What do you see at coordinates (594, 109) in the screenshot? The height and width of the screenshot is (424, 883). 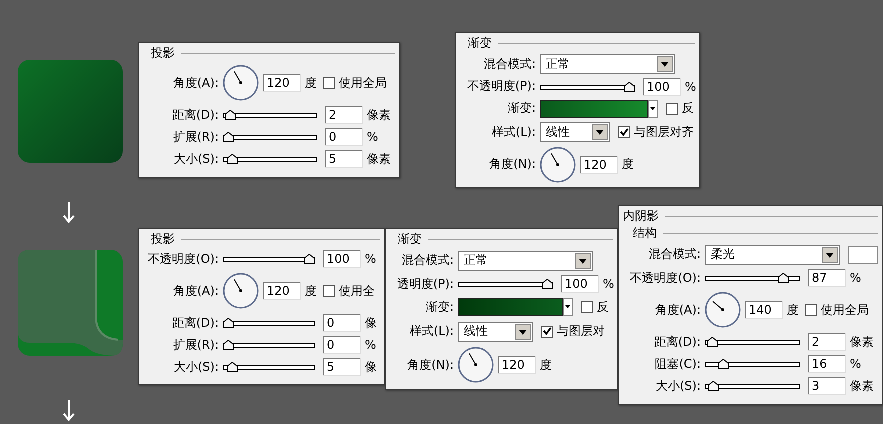 I see `gradient-picker` at bounding box center [594, 109].